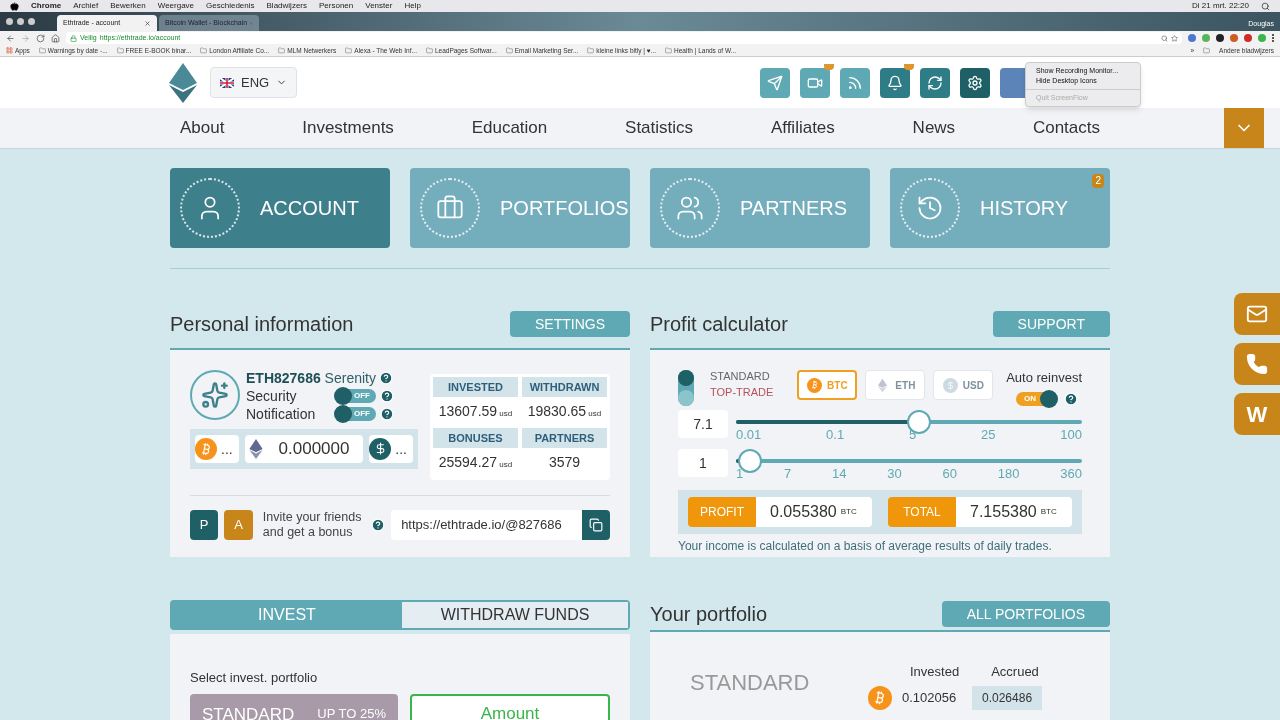  Describe the element at coordinates (839, 473) in the screenshot. I see `tick-label: 14` at that location.